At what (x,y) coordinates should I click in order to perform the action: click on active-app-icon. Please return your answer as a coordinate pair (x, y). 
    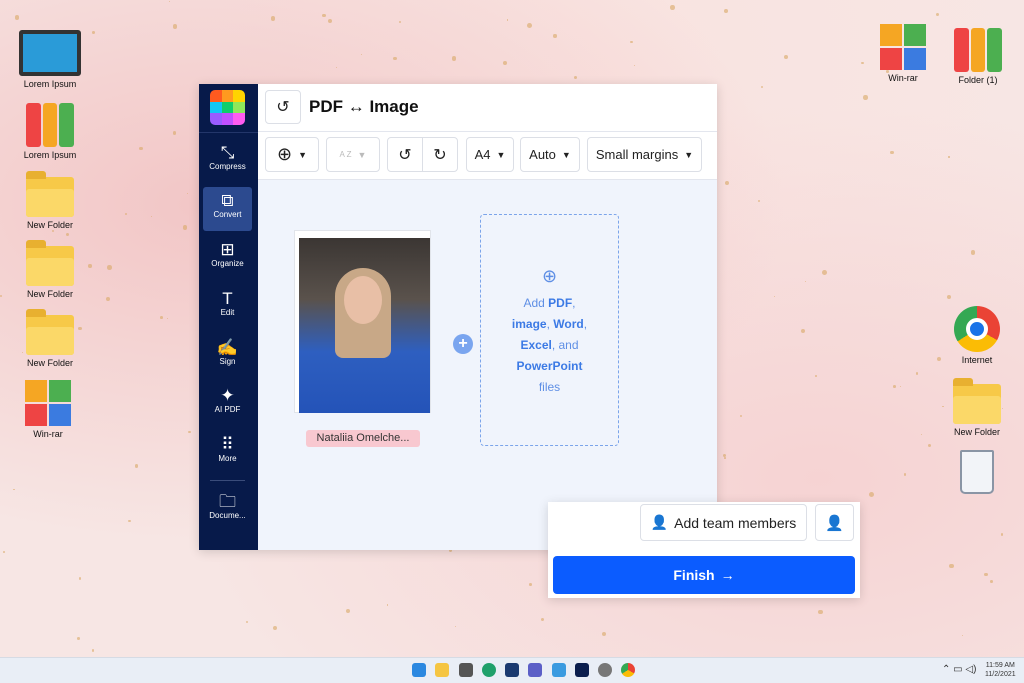
    Looking at the image, I should click on (582, 670).